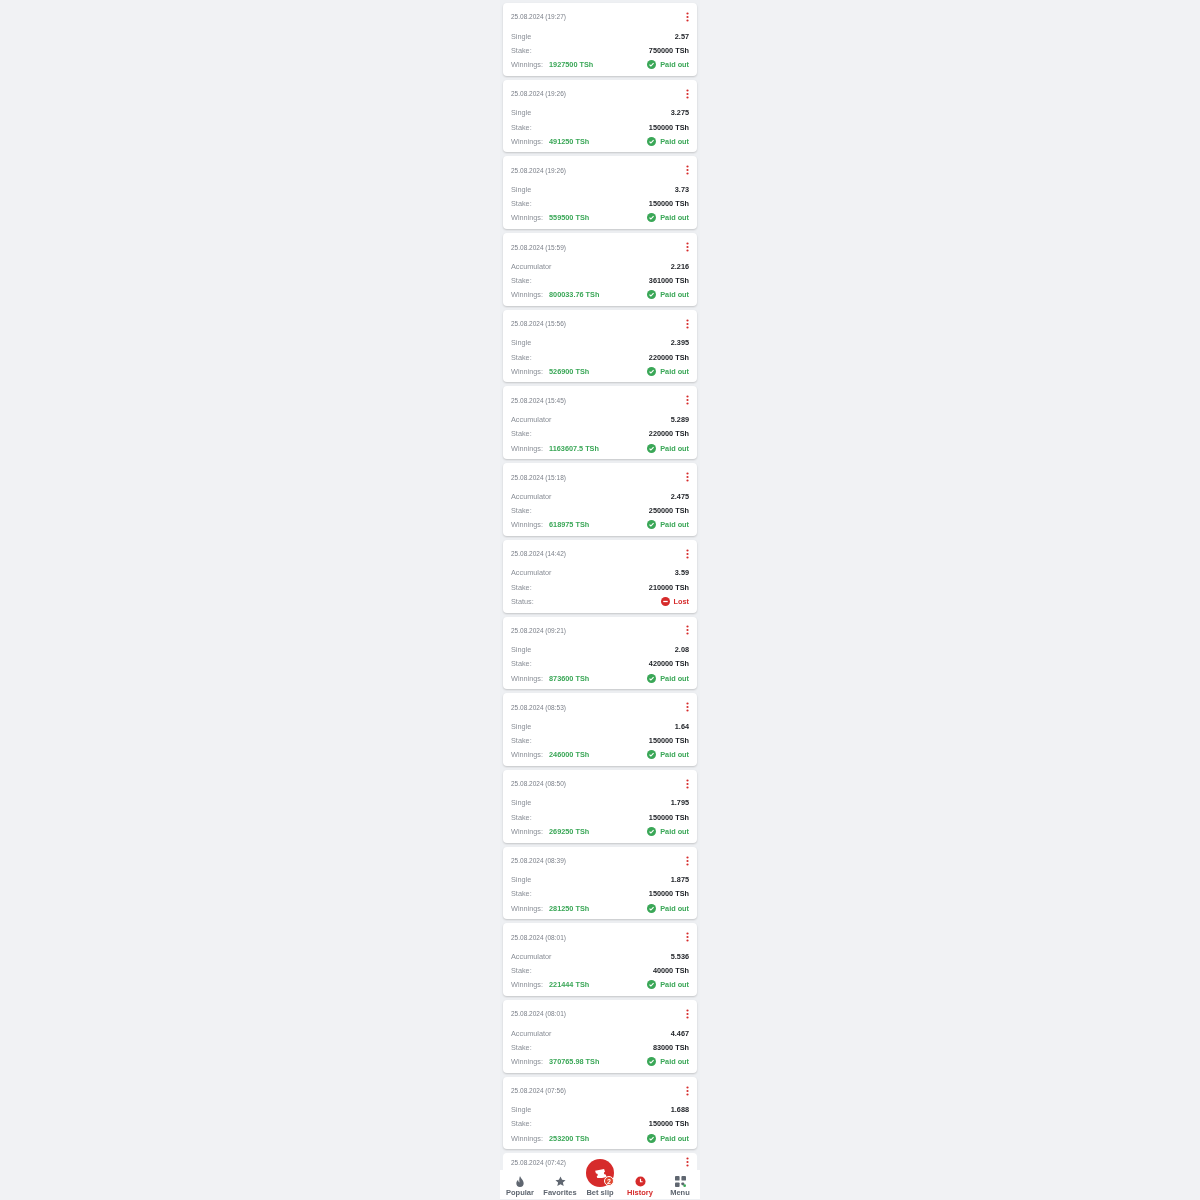  Describe the element at coordinates (680, 1182) in the screenshot. I see `grid-icon` at that location.